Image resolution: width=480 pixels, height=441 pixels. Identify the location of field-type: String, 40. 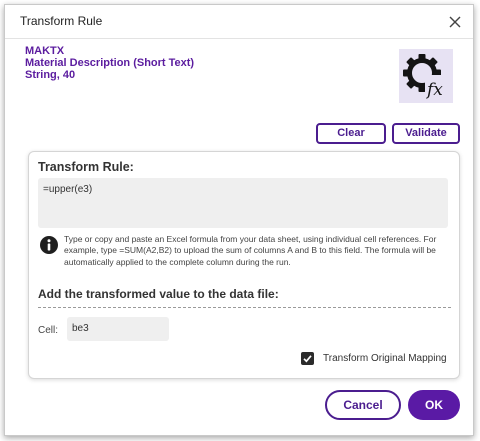
(50, 75).